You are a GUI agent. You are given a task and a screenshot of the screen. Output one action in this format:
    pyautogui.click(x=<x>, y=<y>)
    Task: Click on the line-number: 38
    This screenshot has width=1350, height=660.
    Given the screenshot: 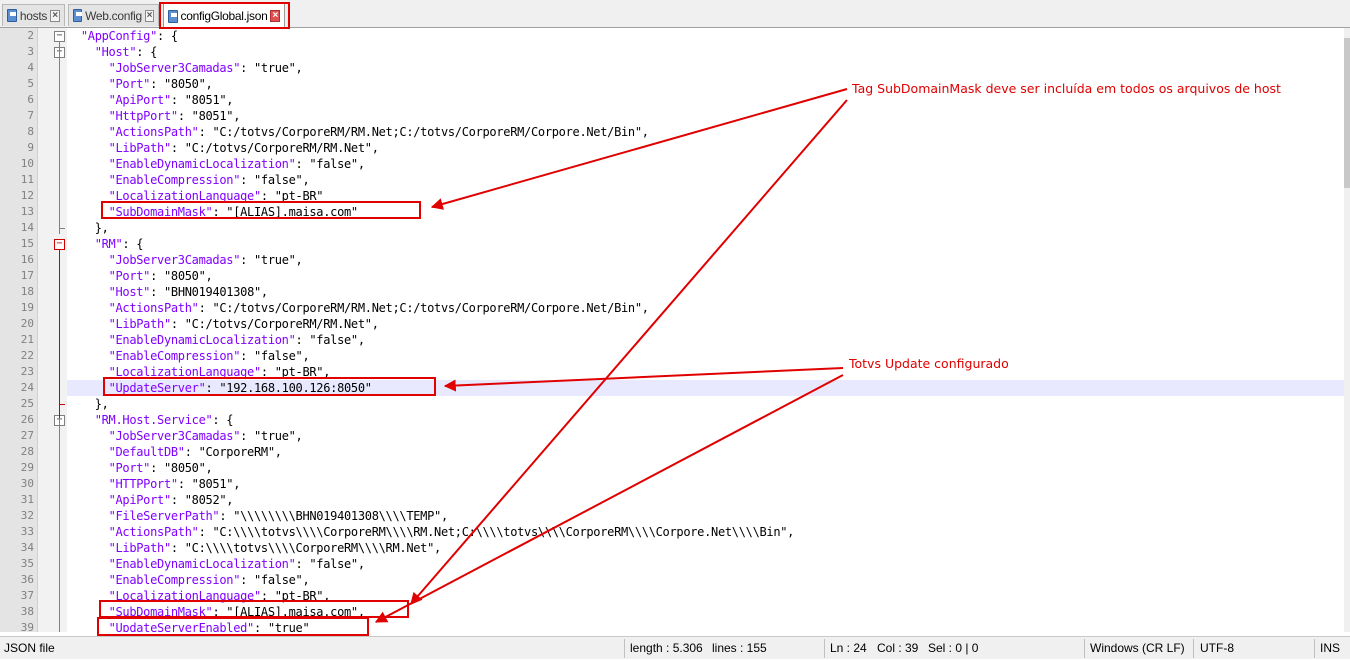 What is the action you would take?
    pyautogui.click(x=27, y=611)
    